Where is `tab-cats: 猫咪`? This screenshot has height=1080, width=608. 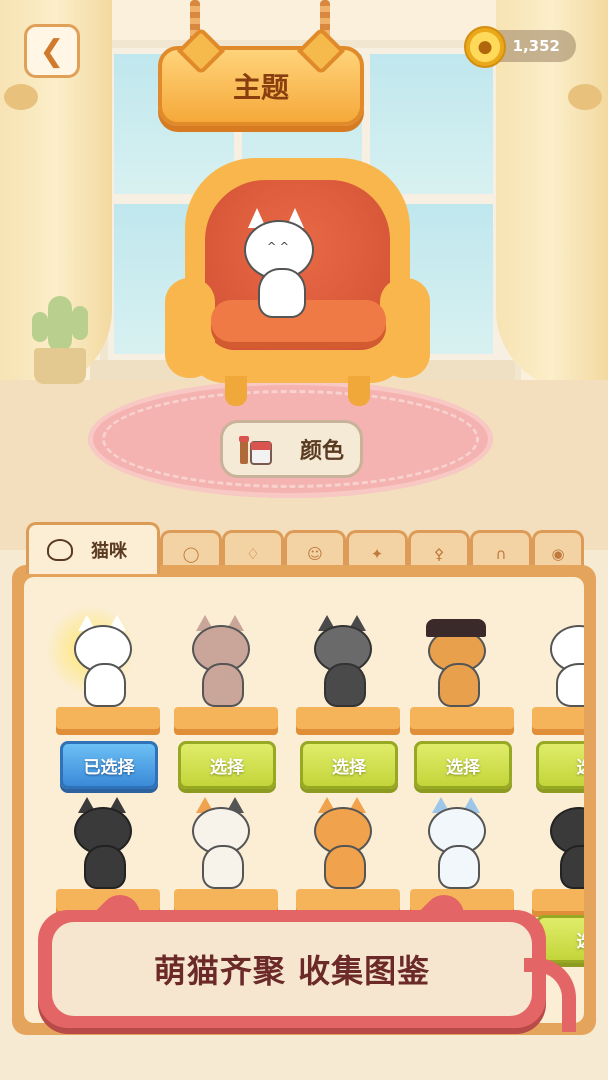
tab-cats: 猫咪 is located at coordinates (93, 548).